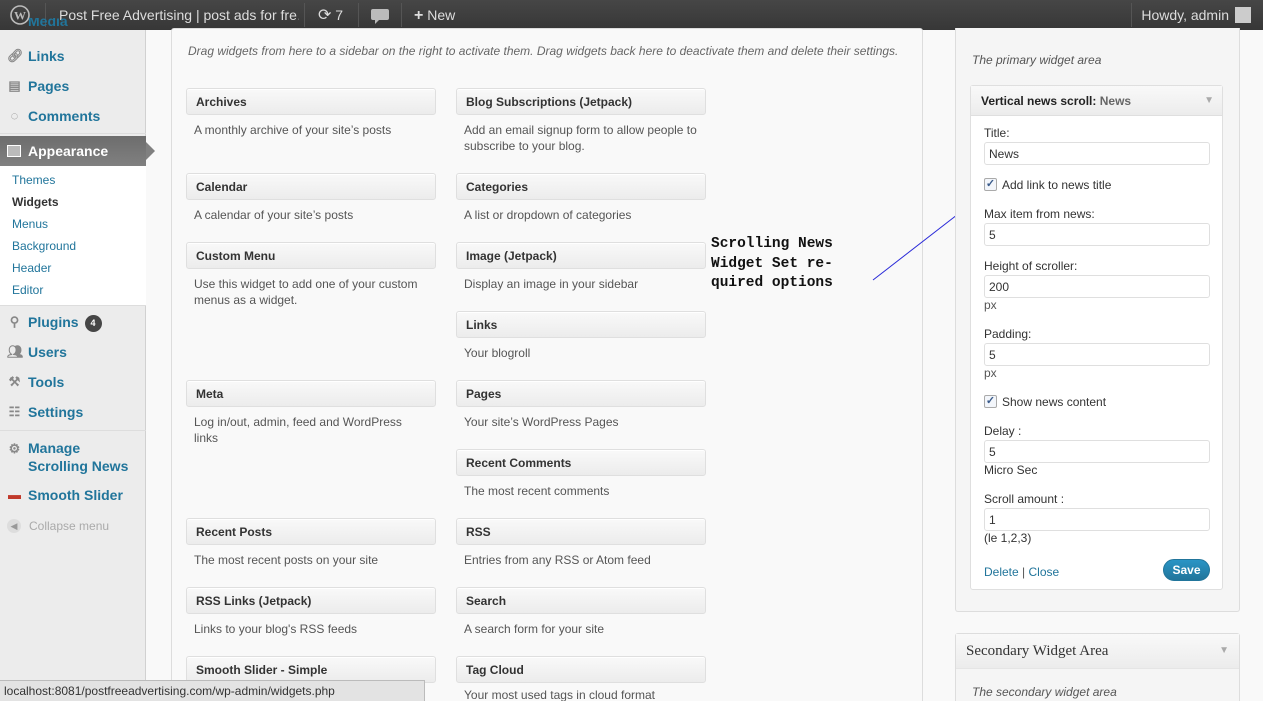 The width and height of the screenshot is (1263, 701). Describe the element at coordinates (1039, 214) in the screenshot. I see `max-item-label: Max item from news:` at that location.